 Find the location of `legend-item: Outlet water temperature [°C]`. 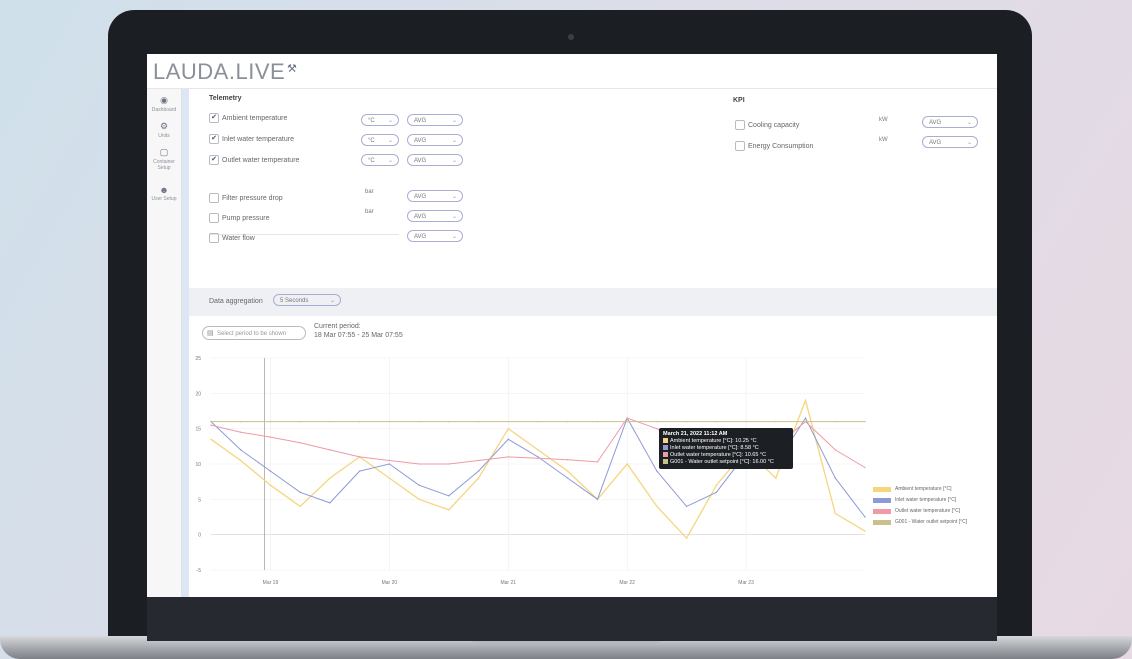

legend-item: Outlet water temperature [°C] is located at coordinates (920, 512).